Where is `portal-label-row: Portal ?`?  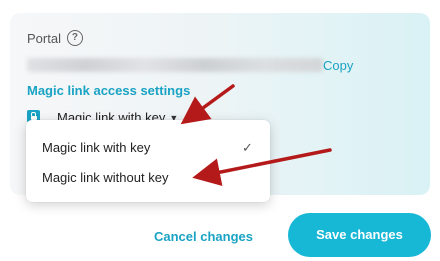 portal-label-row: Portal ? is located at coordinates (55, 38).